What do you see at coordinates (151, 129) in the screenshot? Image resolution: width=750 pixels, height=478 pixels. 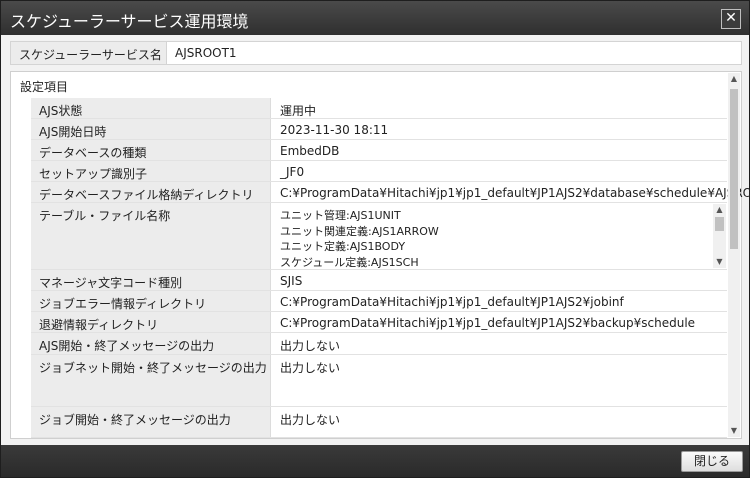 I see `row-label: AJS開始日時` at bounding box center [151, 129].